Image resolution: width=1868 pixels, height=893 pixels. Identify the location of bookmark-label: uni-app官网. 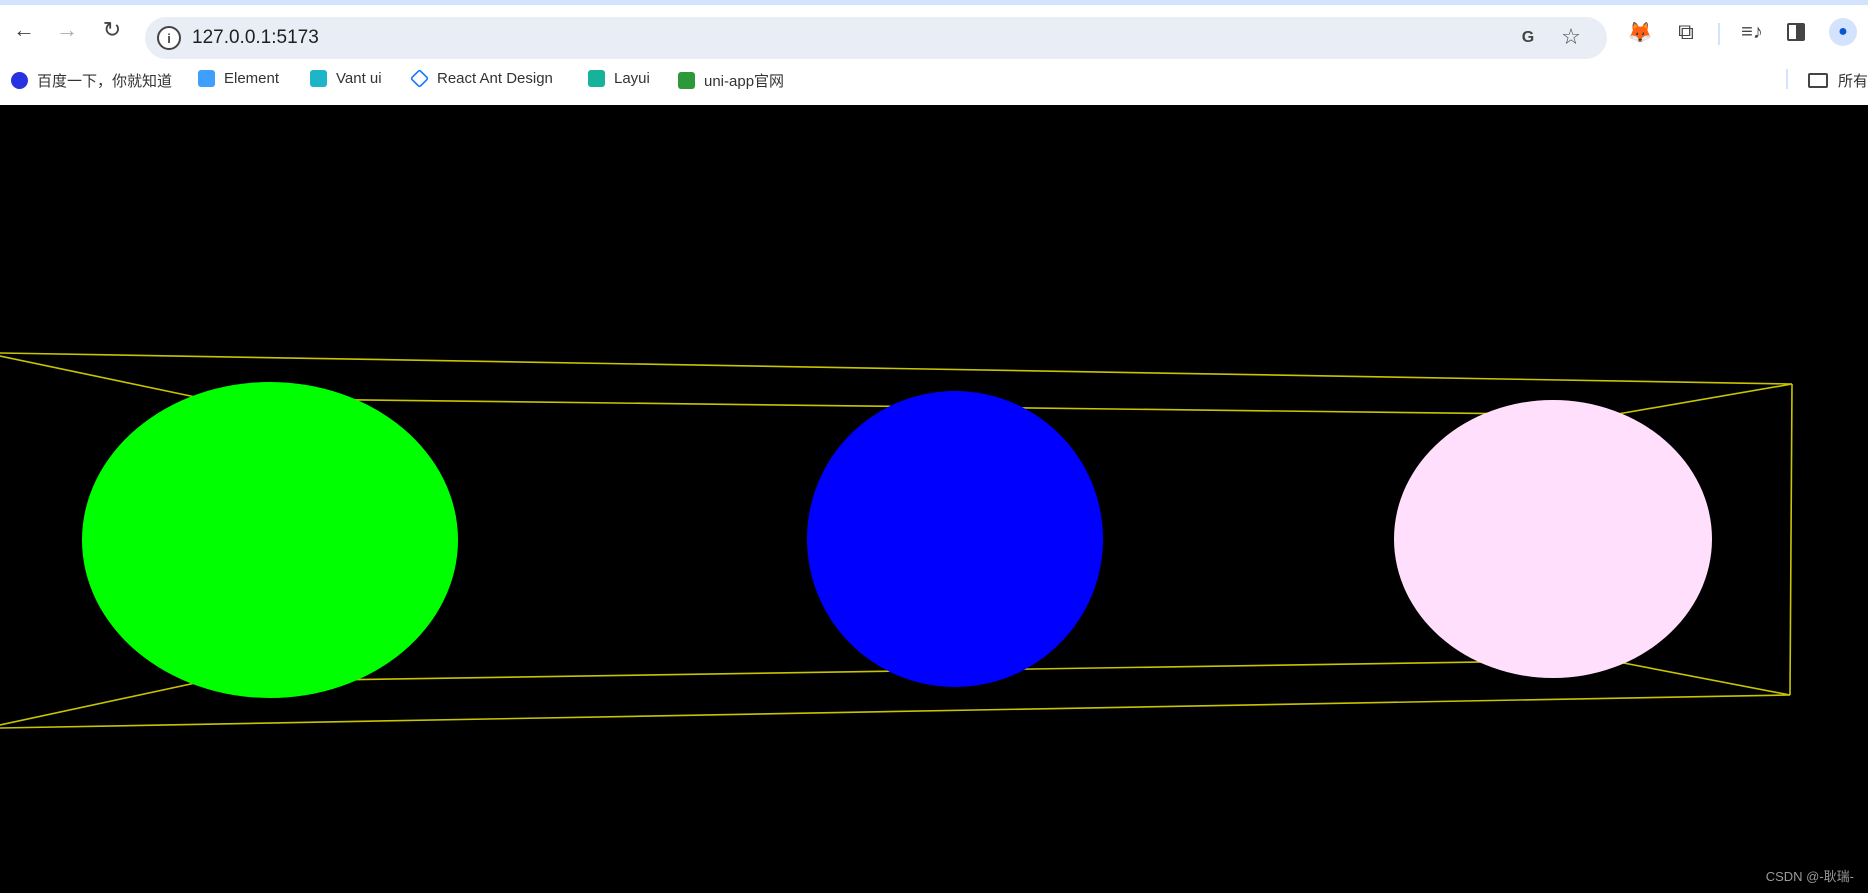
(744, 81).